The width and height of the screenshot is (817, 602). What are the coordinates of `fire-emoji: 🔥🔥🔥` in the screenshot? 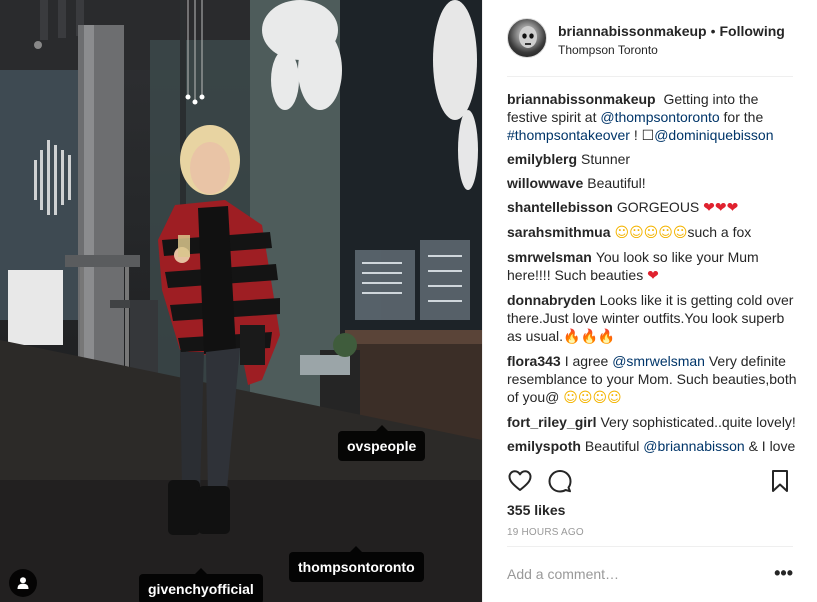 It's located at (589, 337).